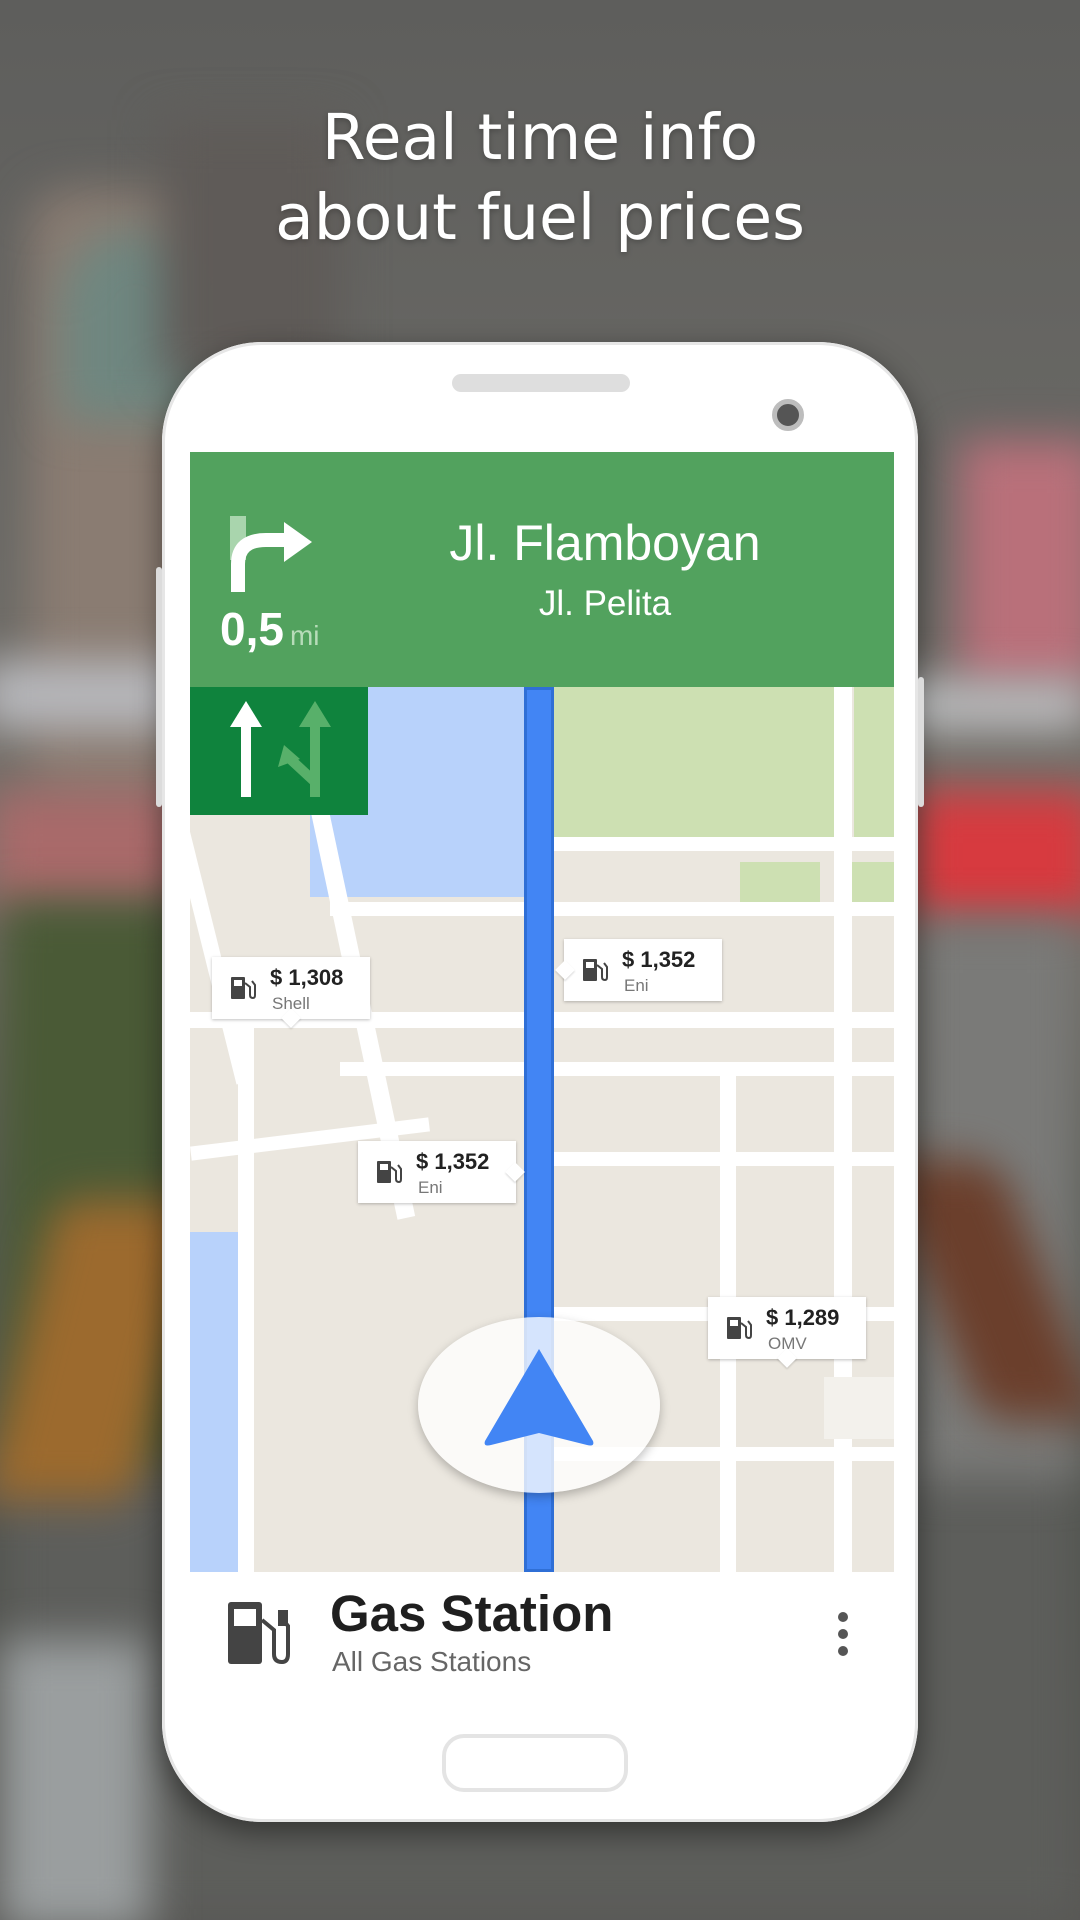 The image size is (1080, 1920). What do you see at coordinates (159, 687) in the screenshot?
I see `volume-button` at bounding box center [159, 687].